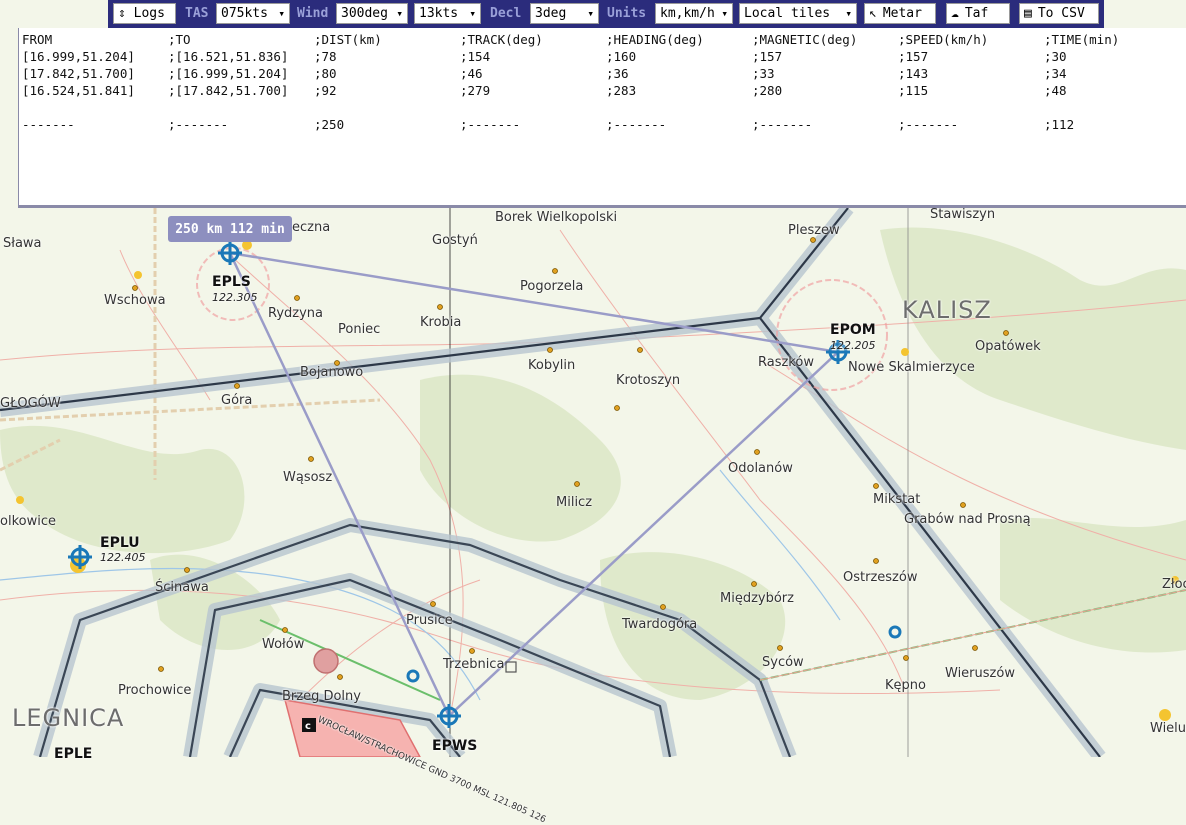 The width and height of the screenshot is (1186, 825). I want to click on col-to: ;TO, so click(179, 39).